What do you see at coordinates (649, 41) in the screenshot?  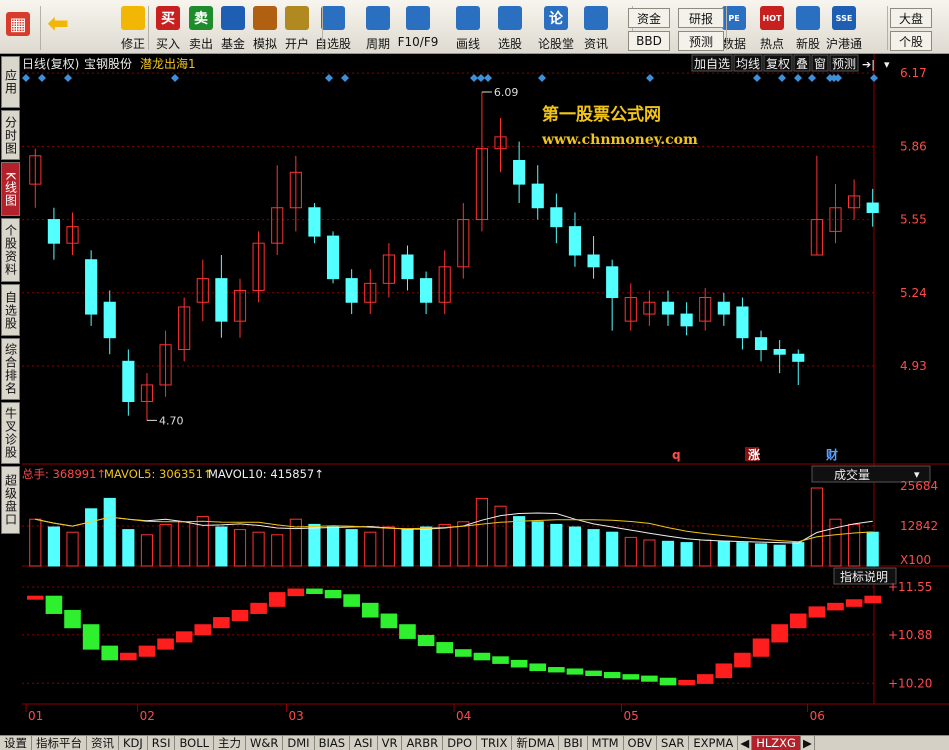 I see `bbd-button: BBD` at bounding box center [649, 41].